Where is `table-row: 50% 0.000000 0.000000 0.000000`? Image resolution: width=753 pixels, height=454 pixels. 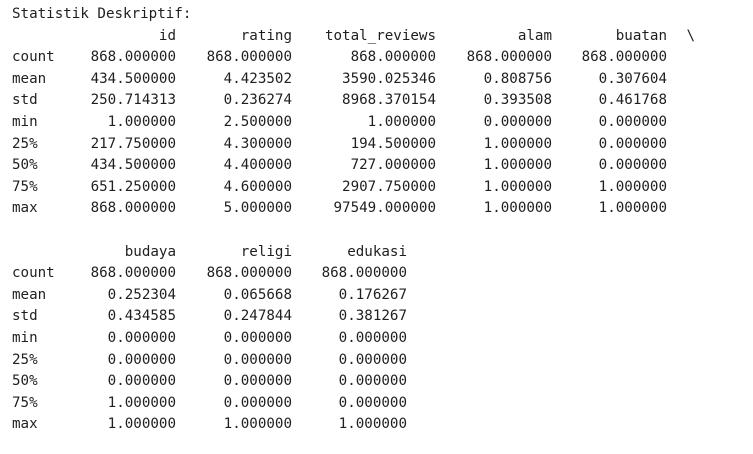 table-row: 50% 0.000000 0.000000 0.000000 is located at coordinates (382, 382).